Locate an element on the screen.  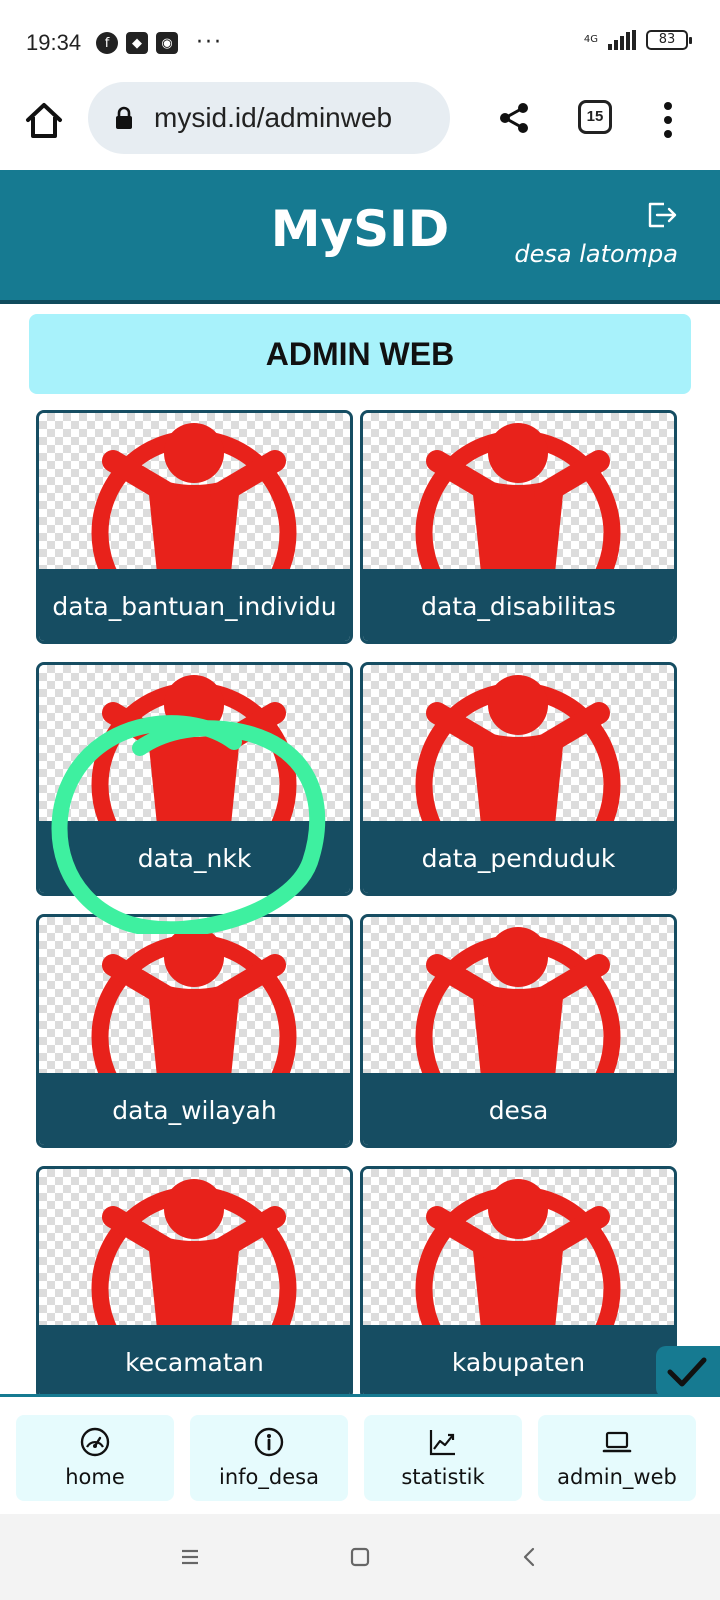
notification-icons: f ◆ ◉ ··· is located at coordinates (159, 43).